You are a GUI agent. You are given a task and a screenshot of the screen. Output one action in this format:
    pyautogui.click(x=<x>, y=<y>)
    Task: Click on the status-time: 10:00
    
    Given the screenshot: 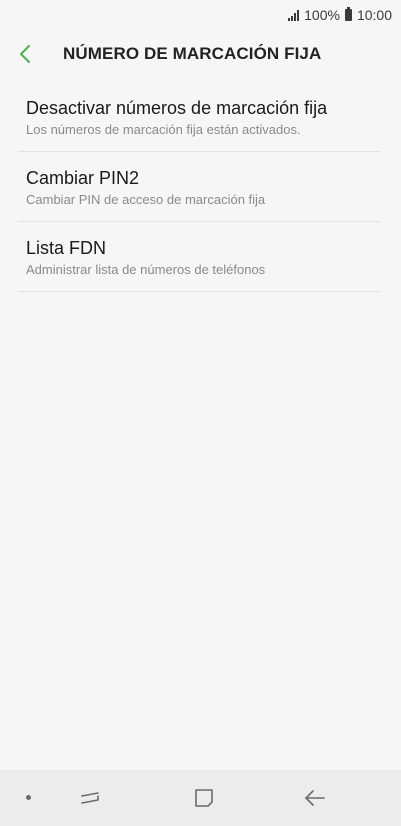 What is the action you would take?
    pyautogui.click(x=374, y=15)
    